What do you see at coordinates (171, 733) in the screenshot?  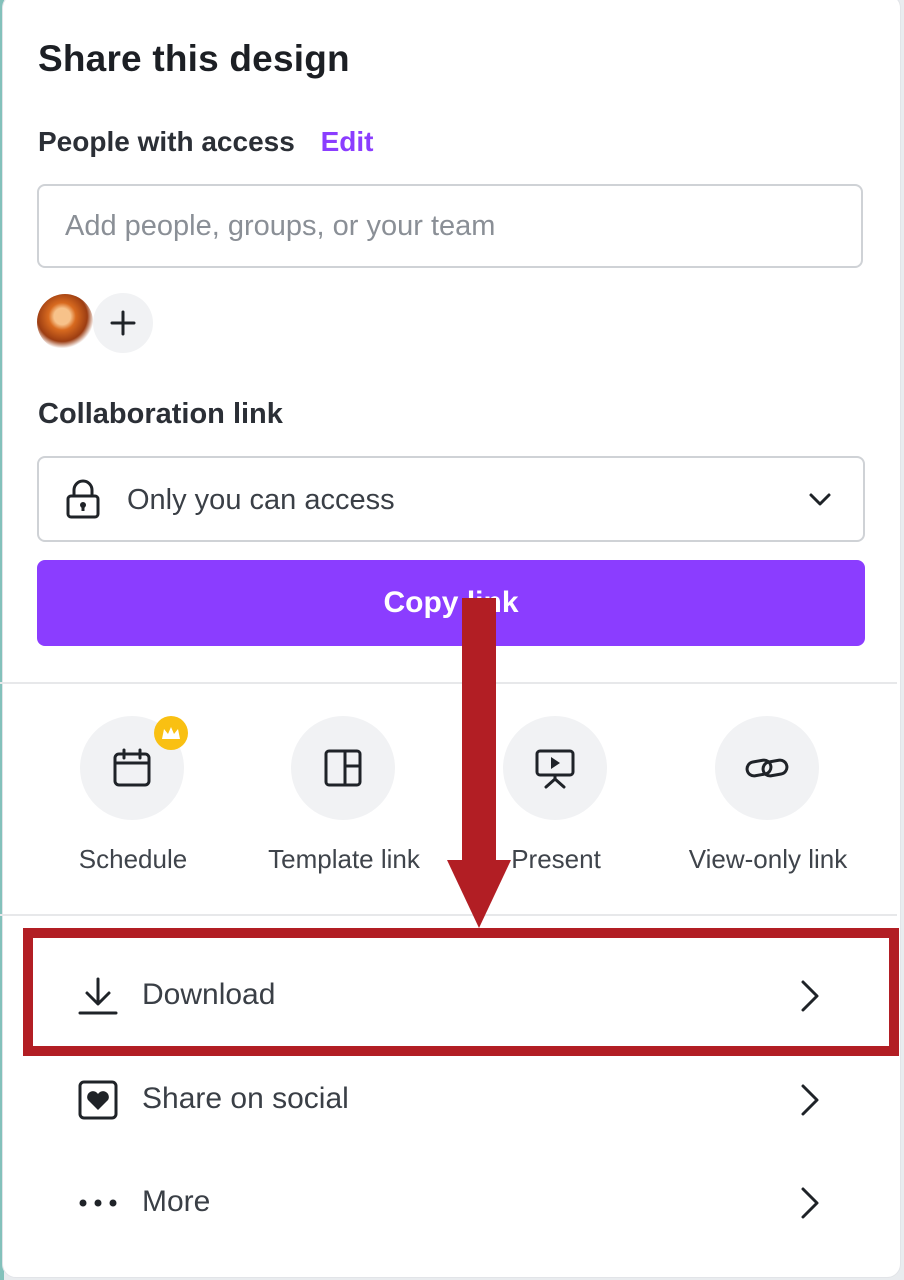 I see `crown-icon` at bounding box center [171, 733].